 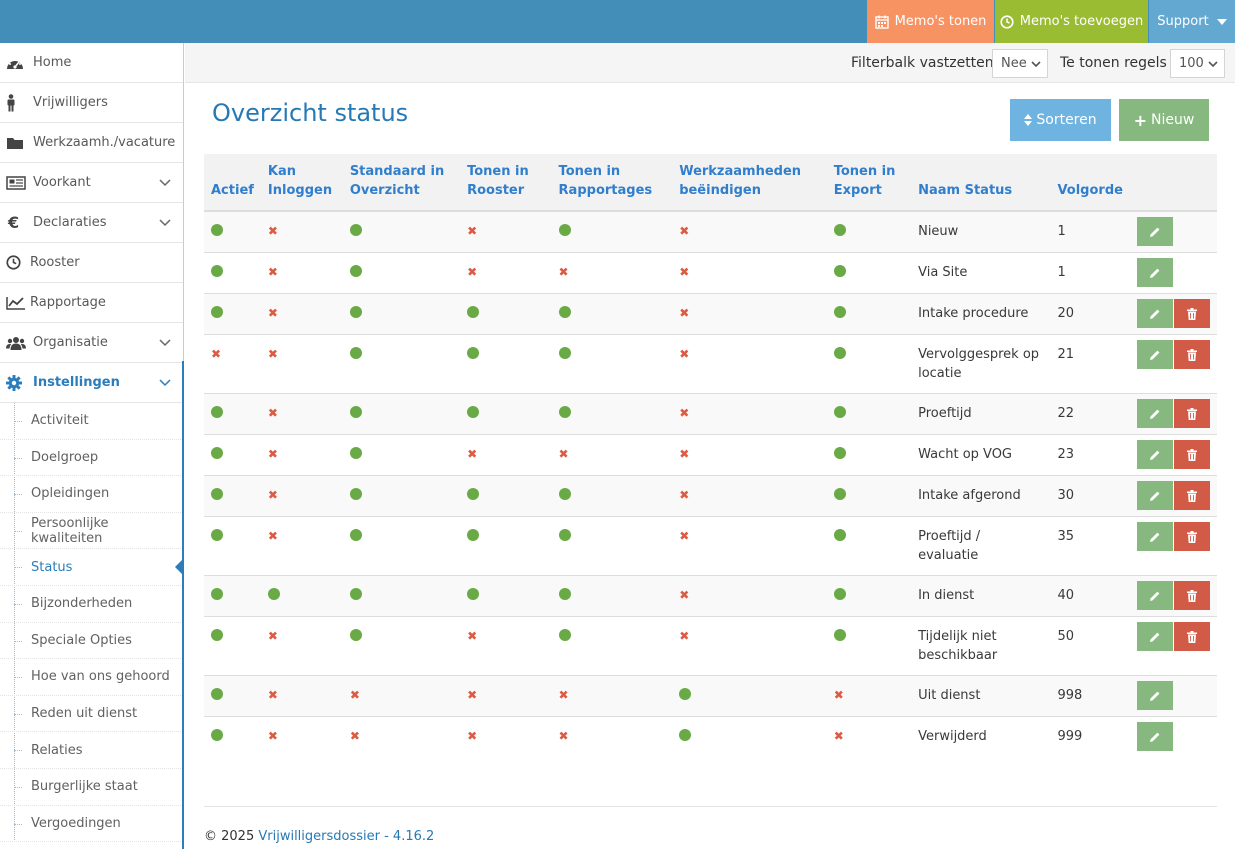 I want to click on submenu-item-hoe-gehoord: Hoe van ons gehoord, so click(x=91, y=677).